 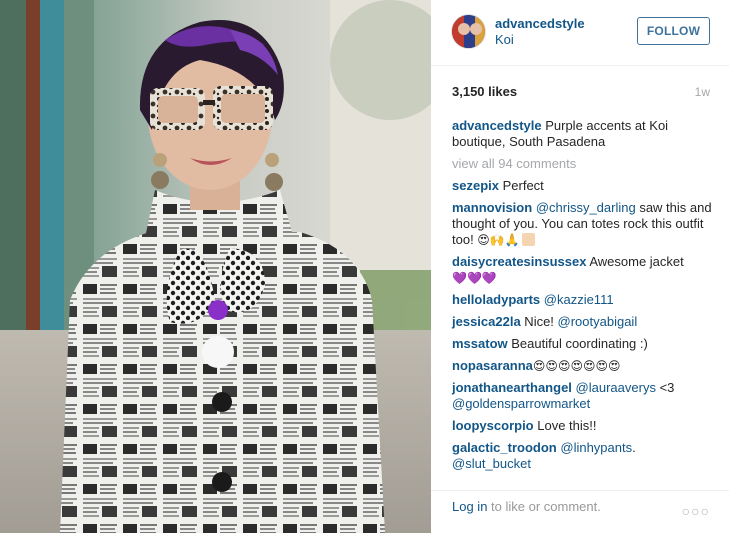 I want to click on login-prompt: Log in to like or comment., so click(x=526, y=506).